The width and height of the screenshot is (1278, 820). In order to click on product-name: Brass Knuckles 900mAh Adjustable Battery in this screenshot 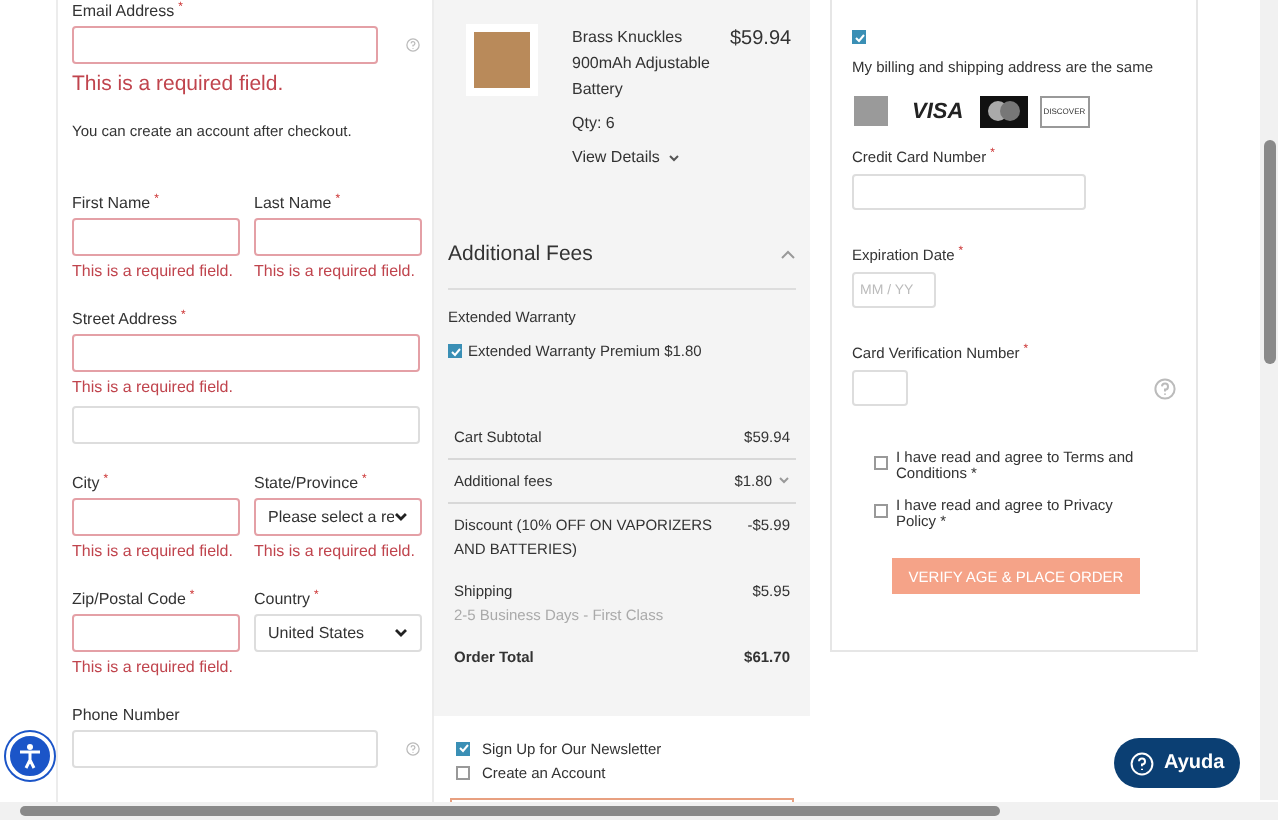, I will do `click(642, 64)`.